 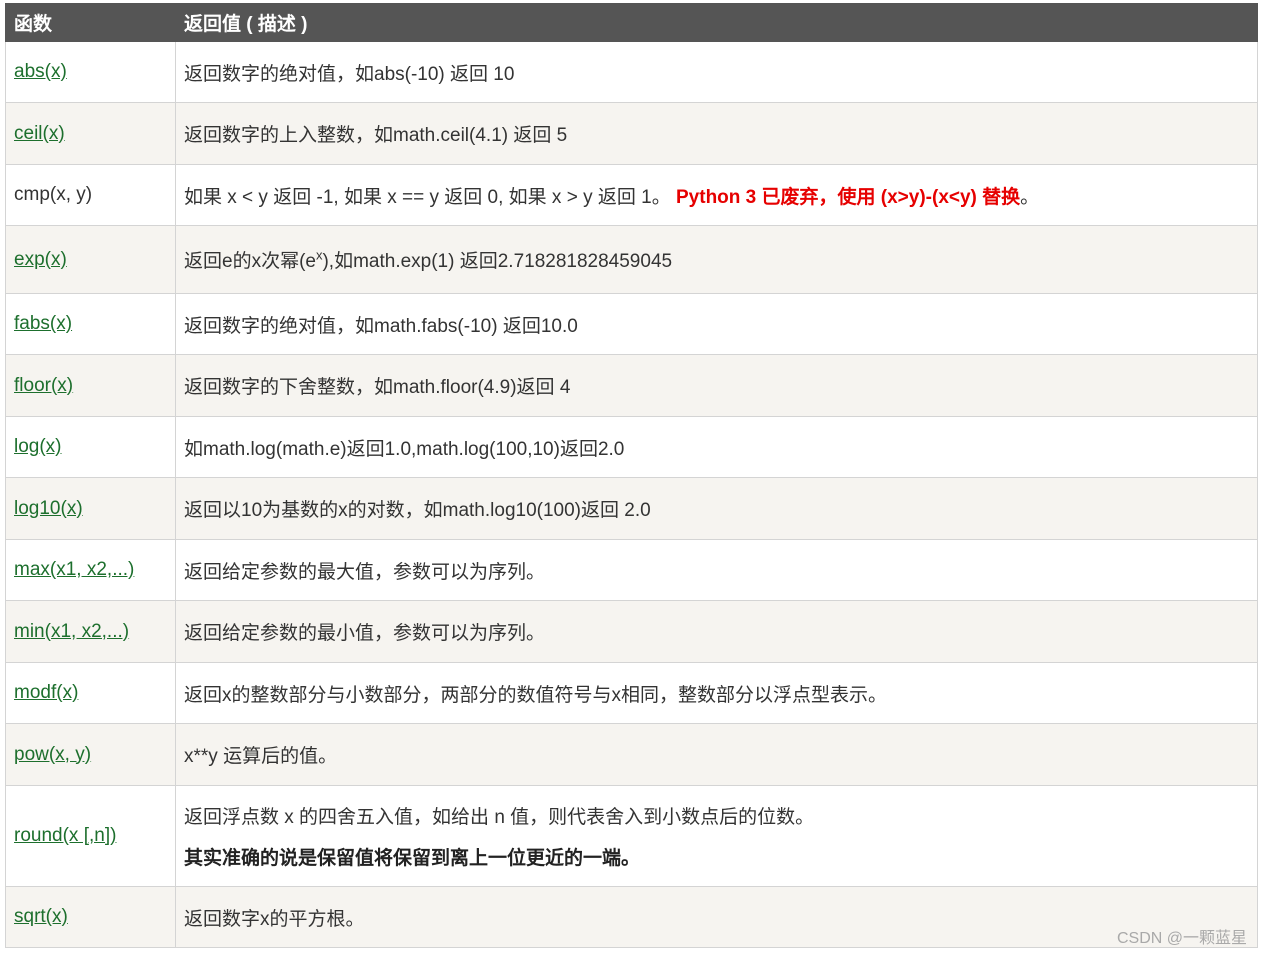 What do you see at coordinates (53, 194) in the screenshot?
I see `function-name-cmp: cmp(x, y)` at bounding box center [53, 194].